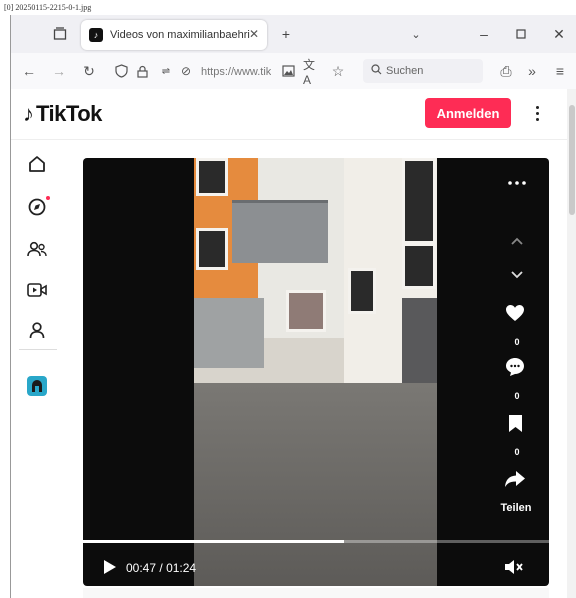 The width and height of the screenshot is (576, 598). I want to click on tab-overview-icon, so click(60, 34).